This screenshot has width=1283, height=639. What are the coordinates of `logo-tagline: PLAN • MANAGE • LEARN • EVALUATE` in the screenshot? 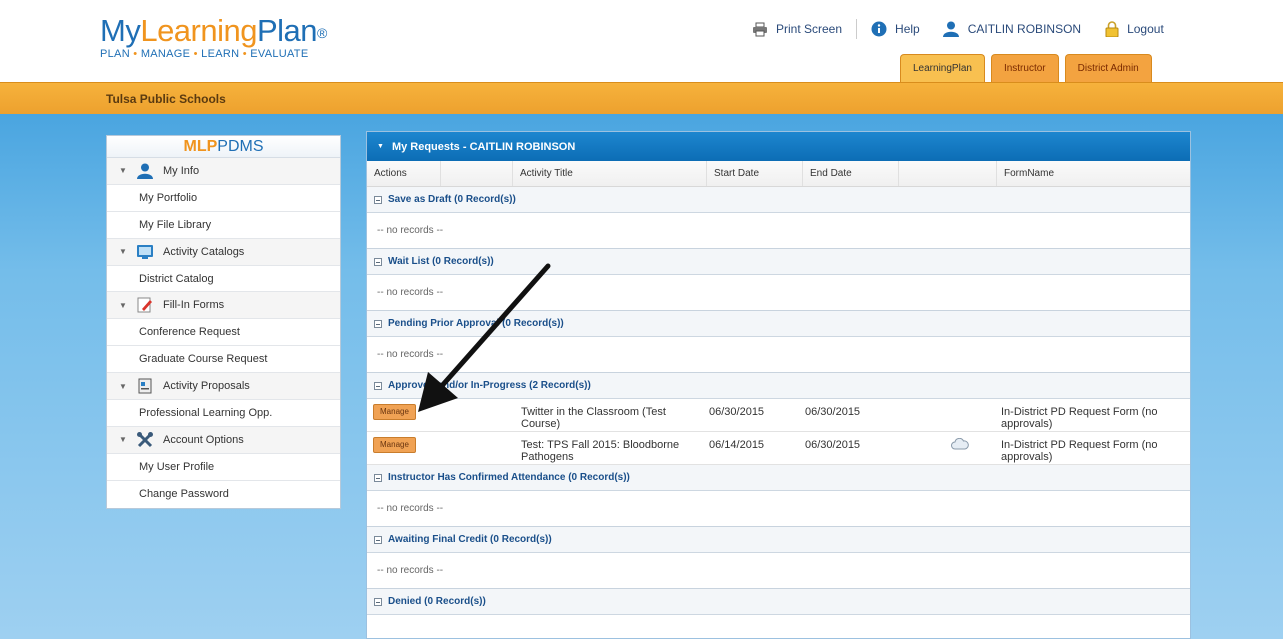 It's located at (204, 54).